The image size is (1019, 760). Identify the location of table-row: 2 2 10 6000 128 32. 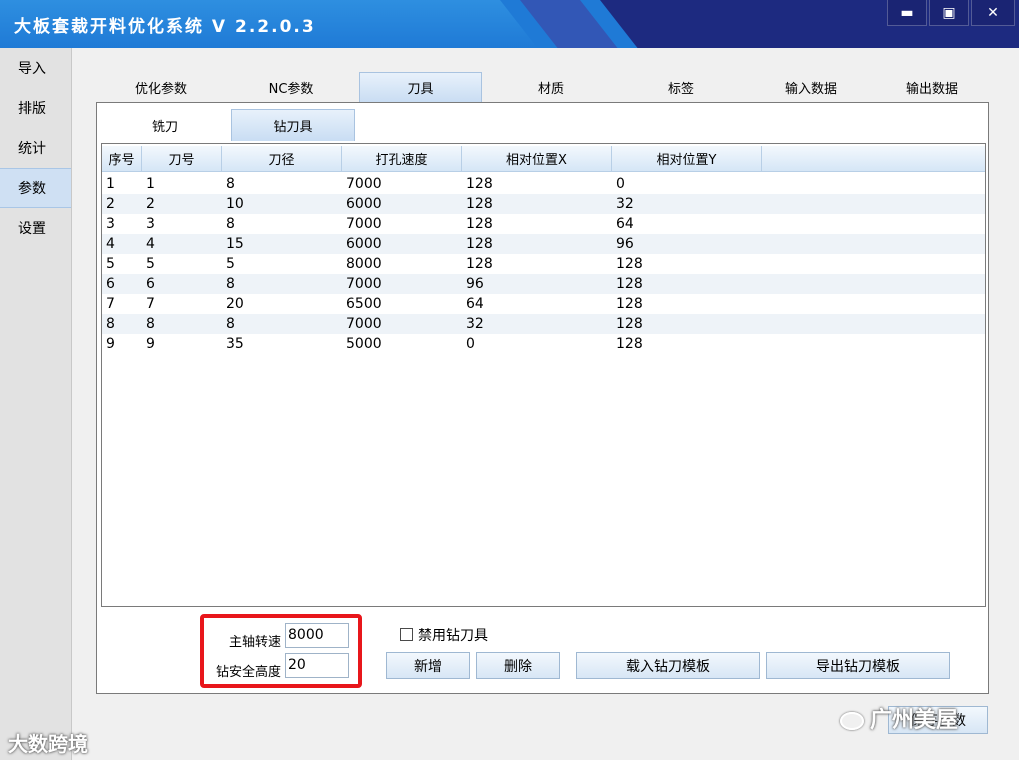
(543, 204).